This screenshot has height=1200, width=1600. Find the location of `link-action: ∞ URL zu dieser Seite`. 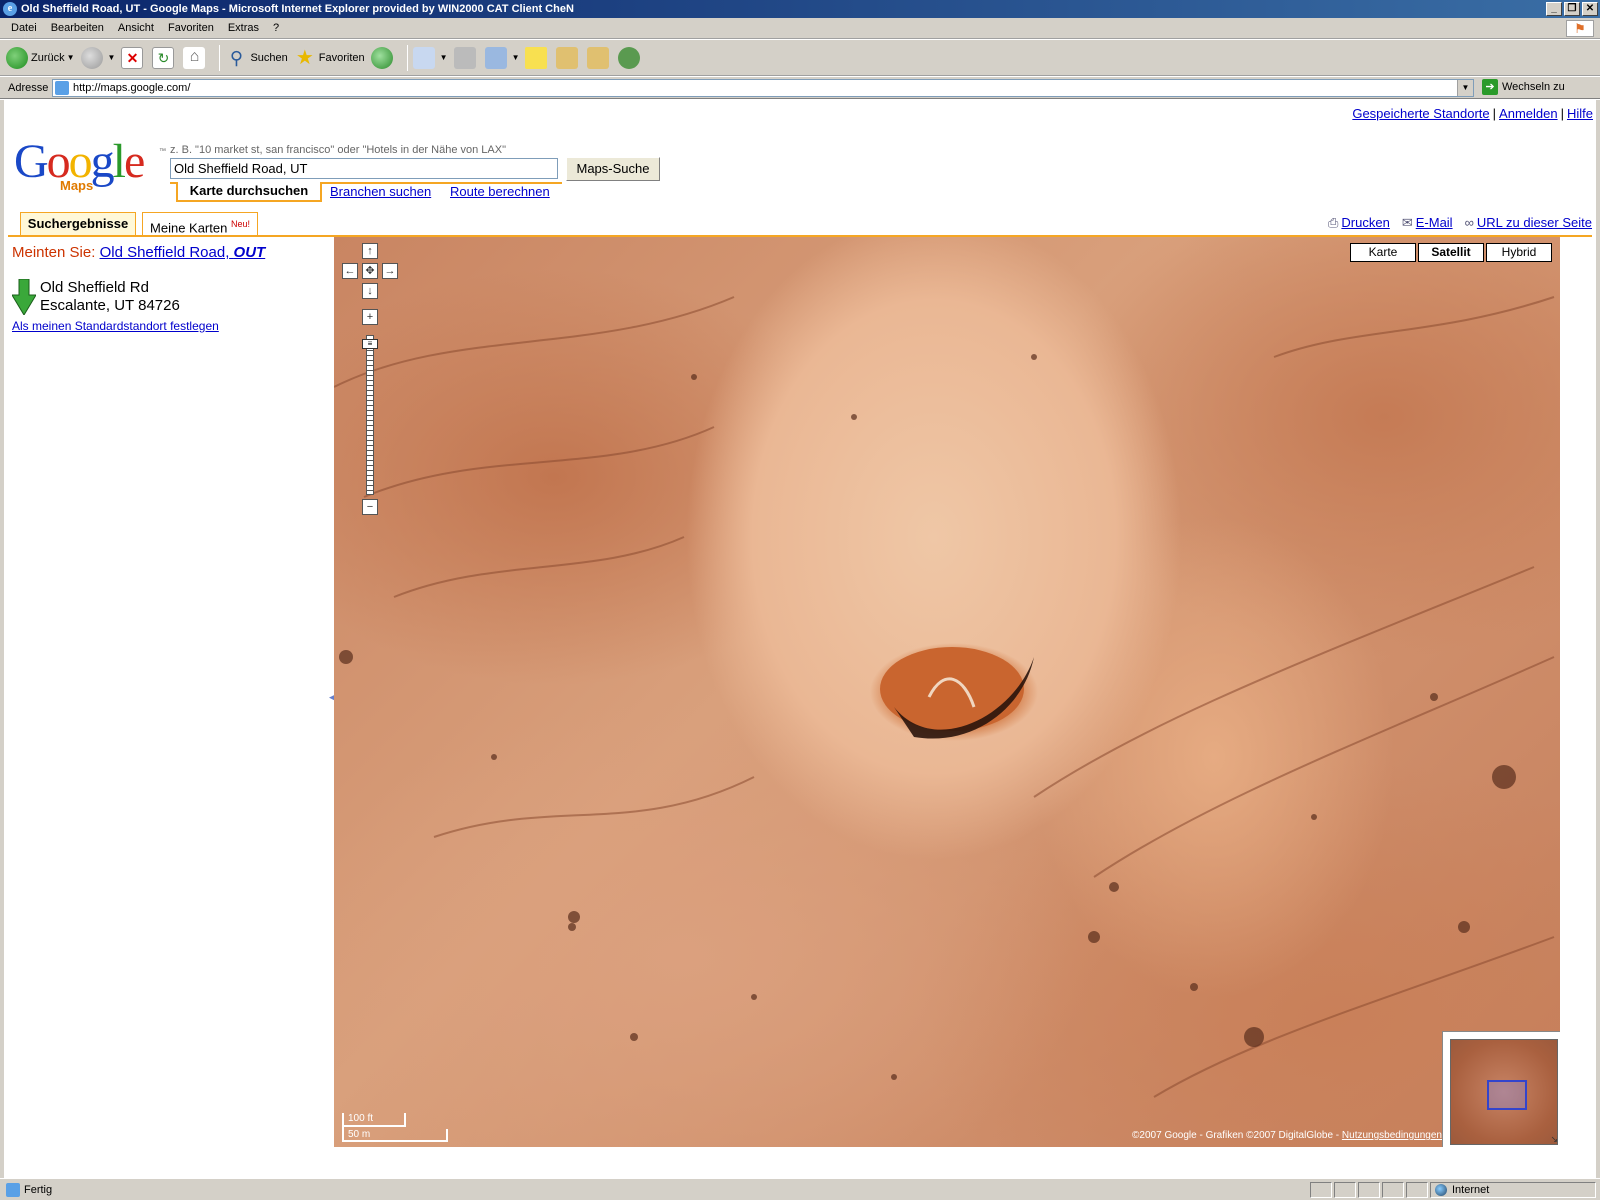

link-action: ∞ URL zu dieser Seite is located at coordinates (1528, 223).